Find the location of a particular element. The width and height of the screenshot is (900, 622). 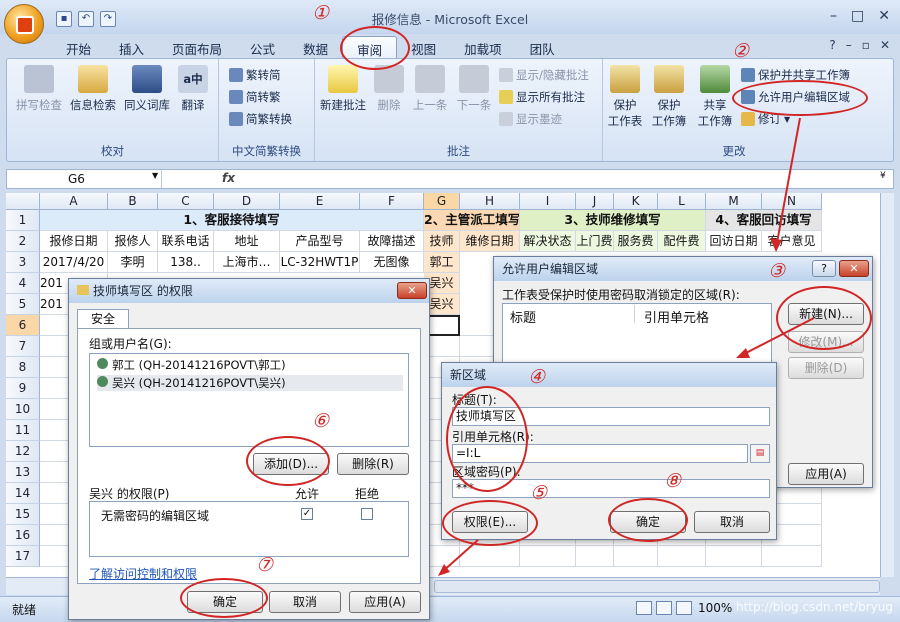

annotation-number-8: ⑧ is located at coordinates (673, 481).